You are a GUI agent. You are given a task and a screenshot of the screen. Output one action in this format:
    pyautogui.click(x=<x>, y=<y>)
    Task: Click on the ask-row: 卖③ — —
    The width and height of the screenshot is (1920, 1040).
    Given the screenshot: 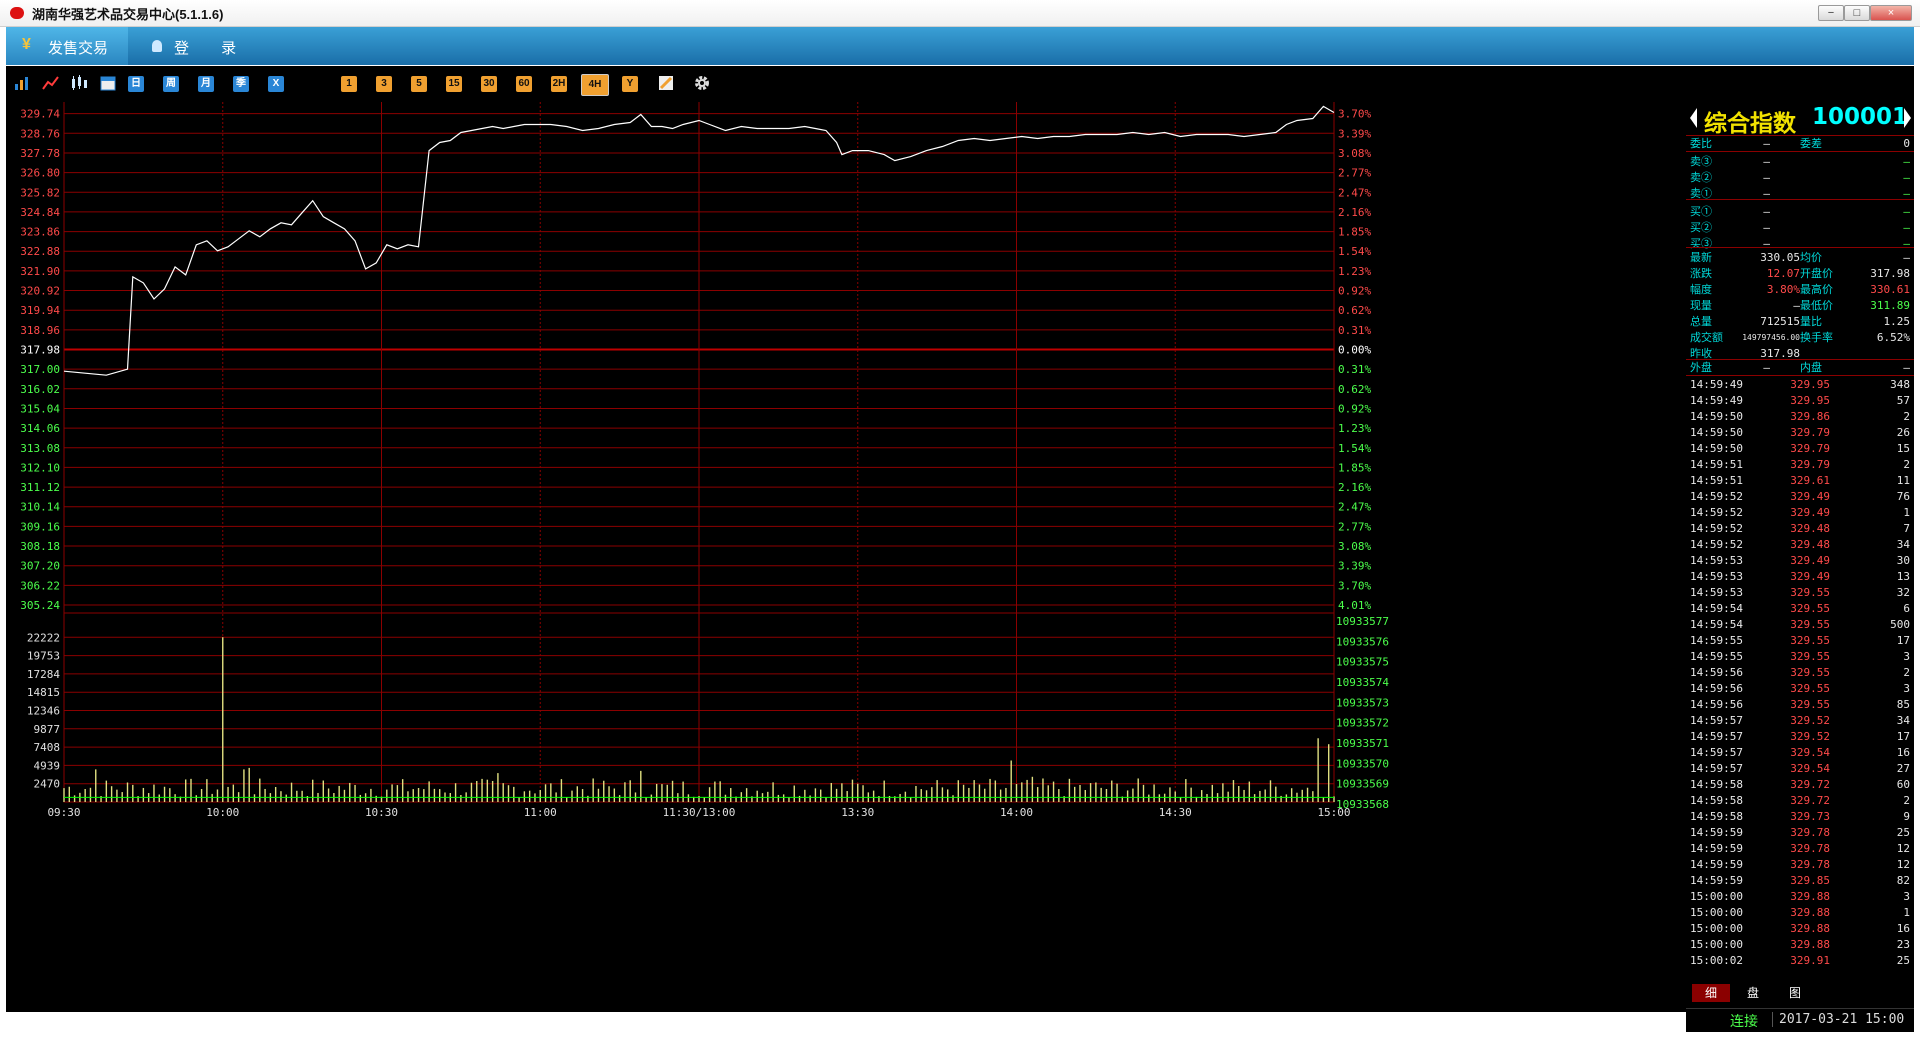 What is the action you would take?
    pyautogui.click(x=1800, y=161)
    